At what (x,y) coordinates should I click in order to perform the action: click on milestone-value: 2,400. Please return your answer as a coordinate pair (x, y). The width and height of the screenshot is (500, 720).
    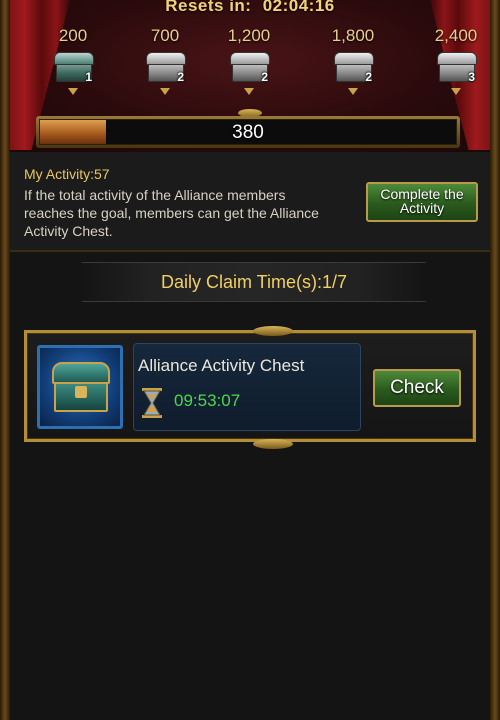
    Looking at the image, I should click on (456, 35).